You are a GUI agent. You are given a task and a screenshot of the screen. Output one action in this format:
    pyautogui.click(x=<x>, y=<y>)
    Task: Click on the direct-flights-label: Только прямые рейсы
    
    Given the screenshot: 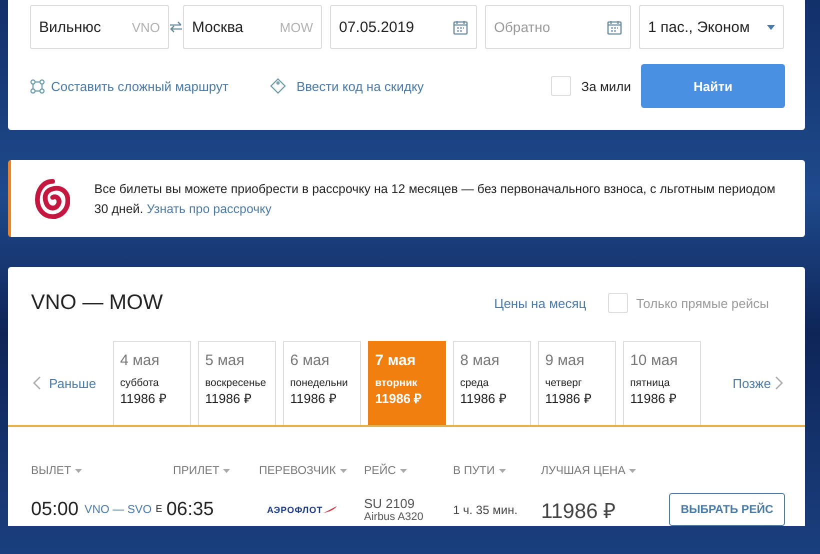 What is the action you would take?
    pyautogui.click(x=702, y=303)
    